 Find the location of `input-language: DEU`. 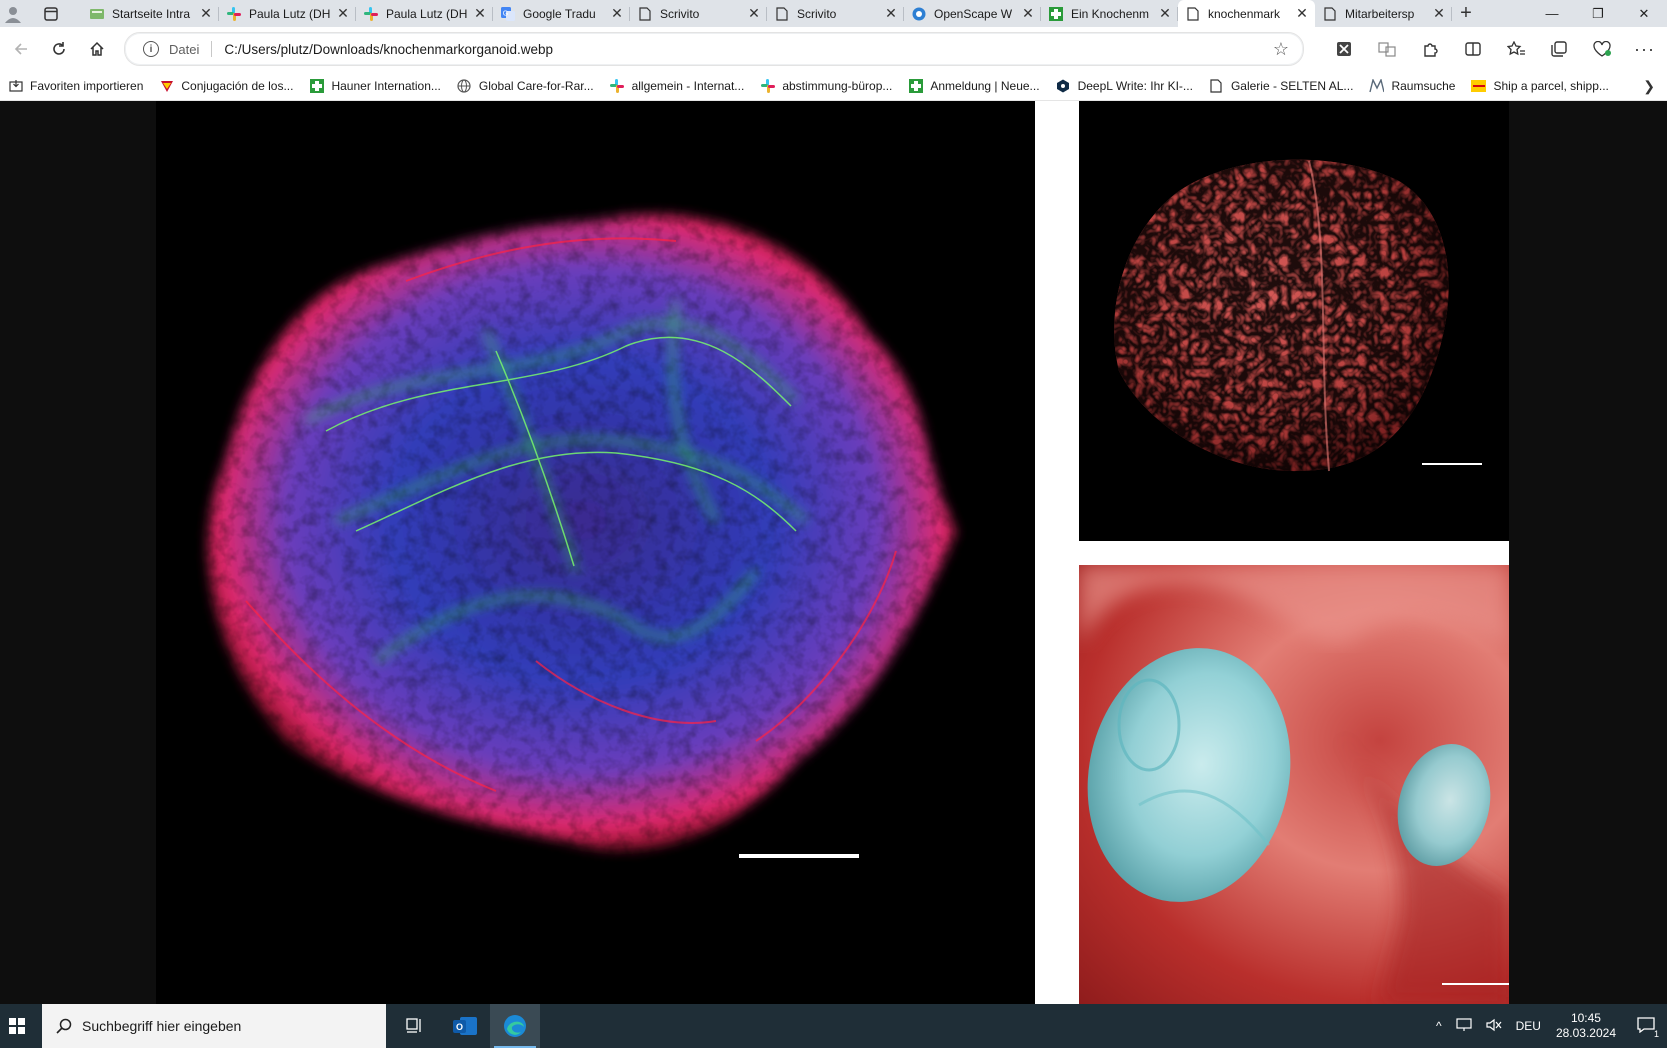

input-language: DEU is located at coordinates (1528, 1026).